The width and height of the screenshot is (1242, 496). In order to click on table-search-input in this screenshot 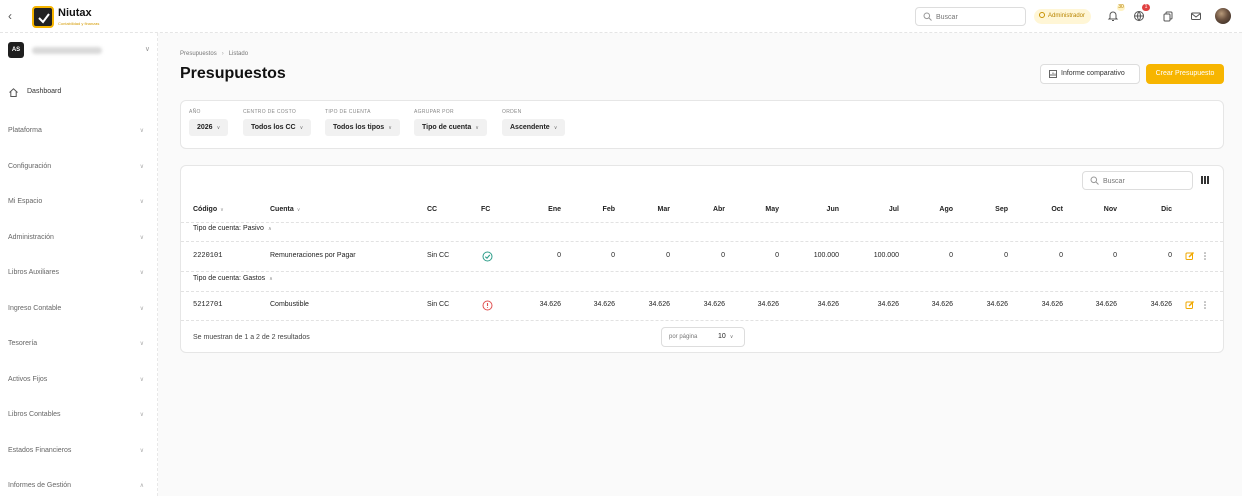, I will do `click(1145, 181)`.